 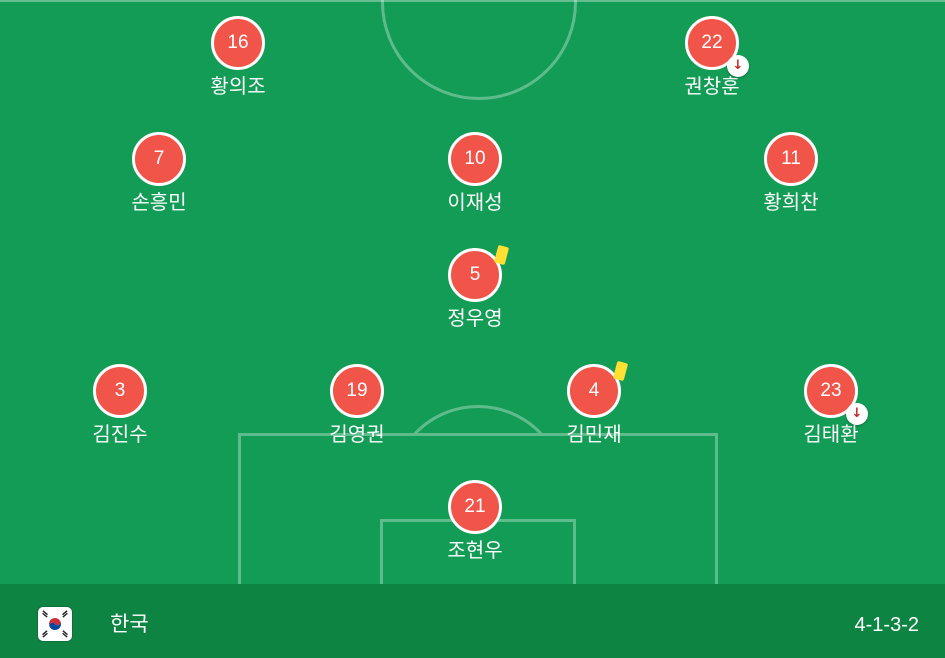 I want to click on player-name: 권창훈, so click(x=712, y=86).